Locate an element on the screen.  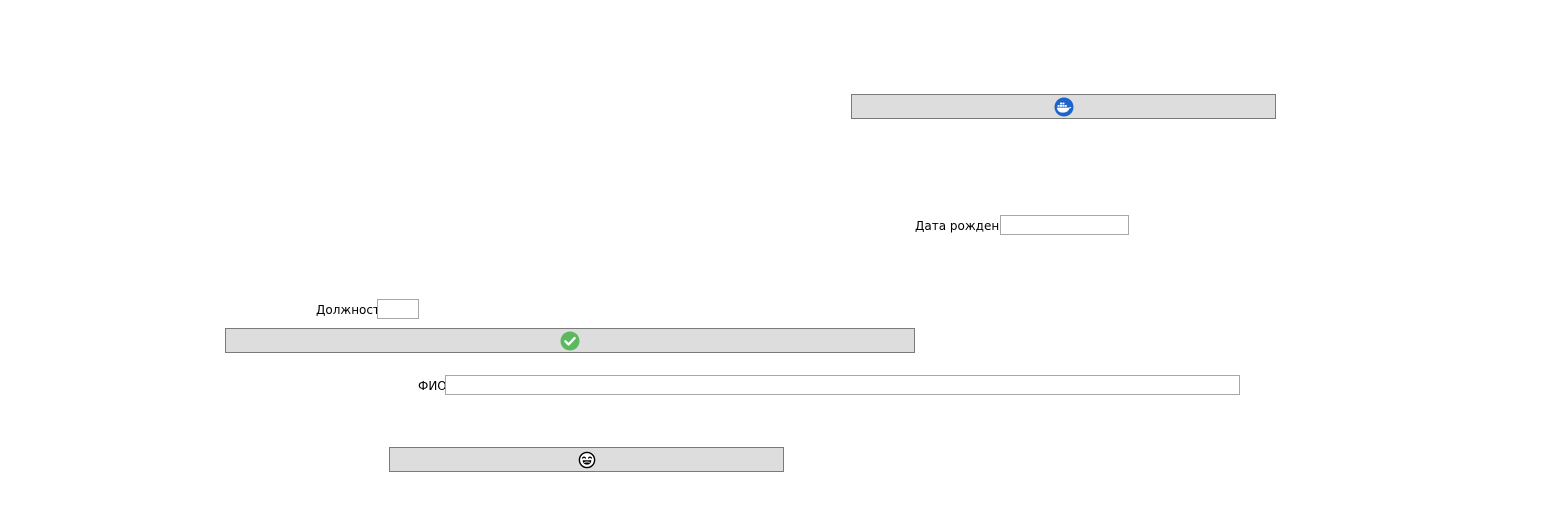
bottom-icon-button is located at coordinates (586, 459).